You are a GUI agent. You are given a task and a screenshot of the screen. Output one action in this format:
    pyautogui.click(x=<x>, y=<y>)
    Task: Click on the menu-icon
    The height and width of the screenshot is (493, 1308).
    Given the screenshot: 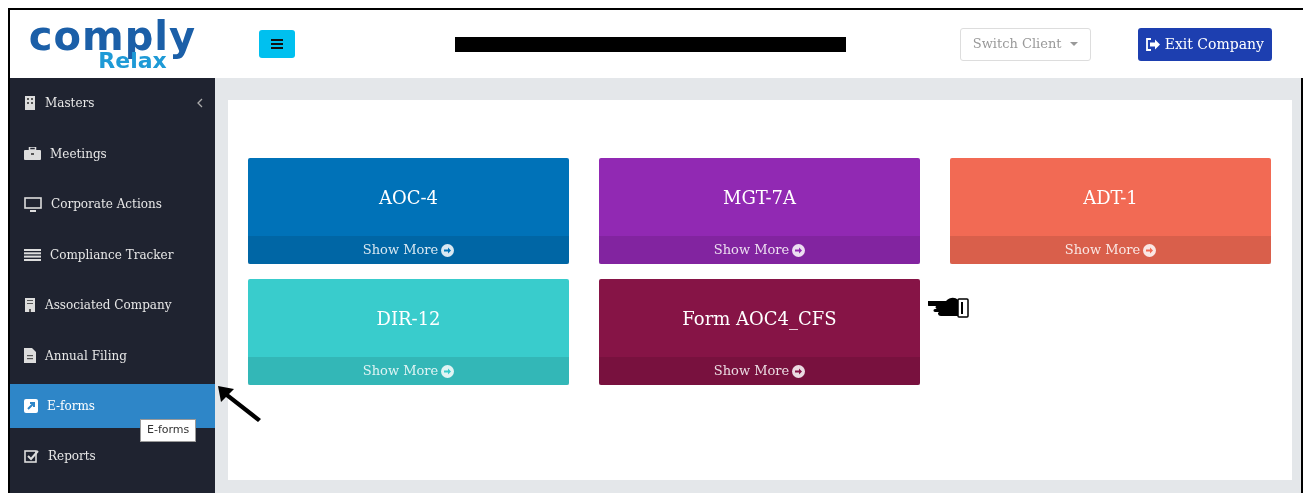 What is the action you would take?
    pyautogui.click(x=277, y=44)
    